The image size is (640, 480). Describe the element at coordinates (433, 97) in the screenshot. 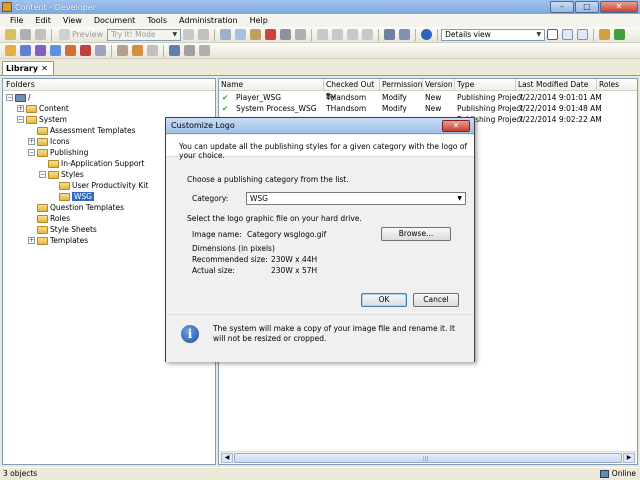

I see `row-version: New` at that location.